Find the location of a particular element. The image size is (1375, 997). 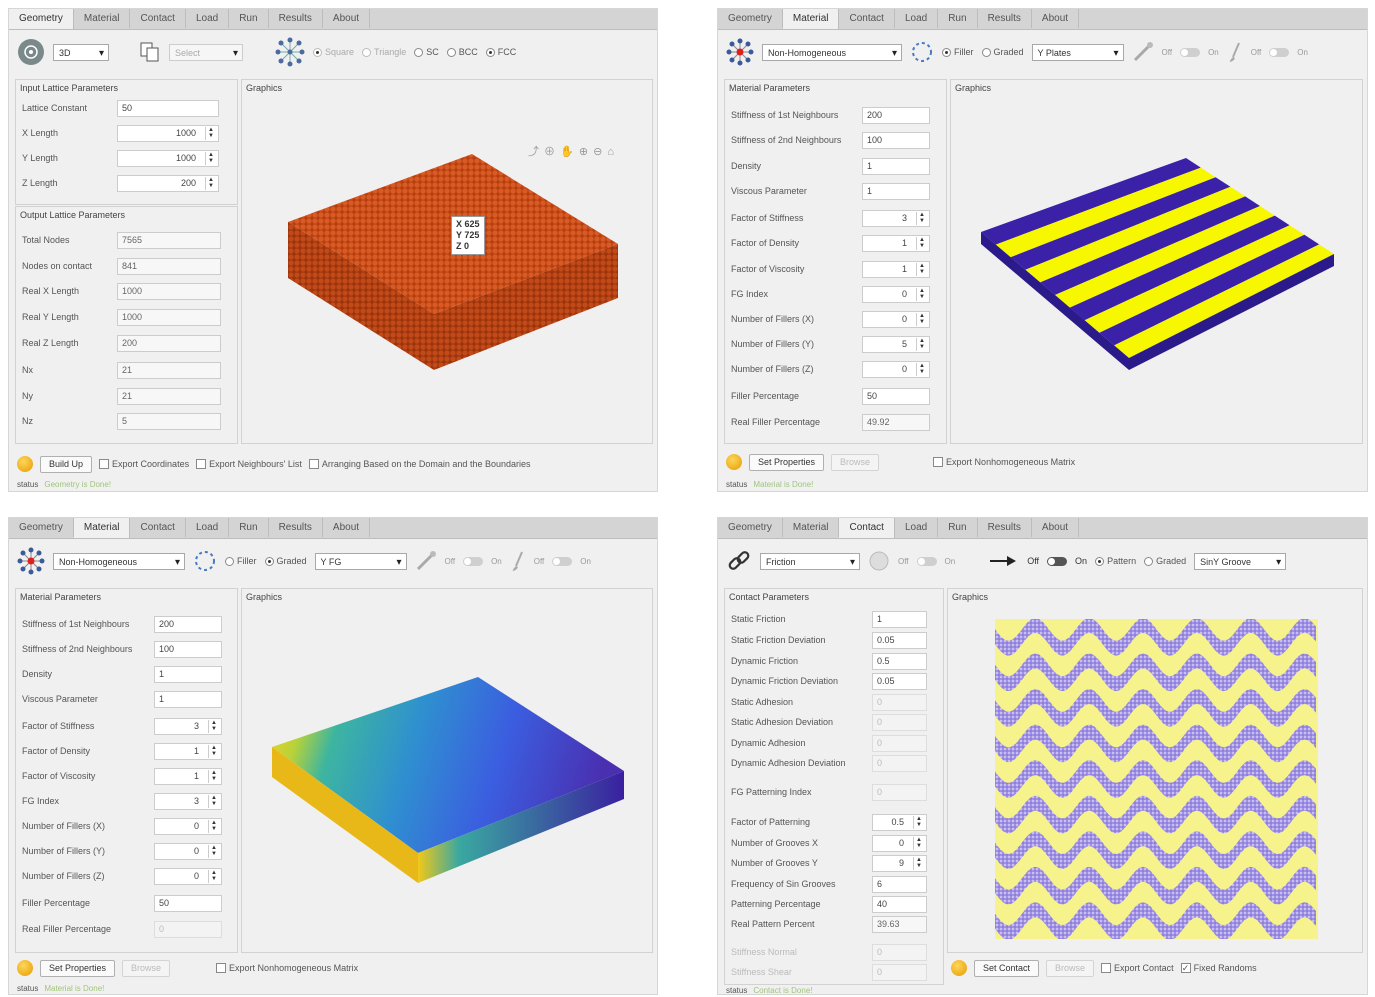

build-up-button: Build Up is located at coordinates (66, 464).